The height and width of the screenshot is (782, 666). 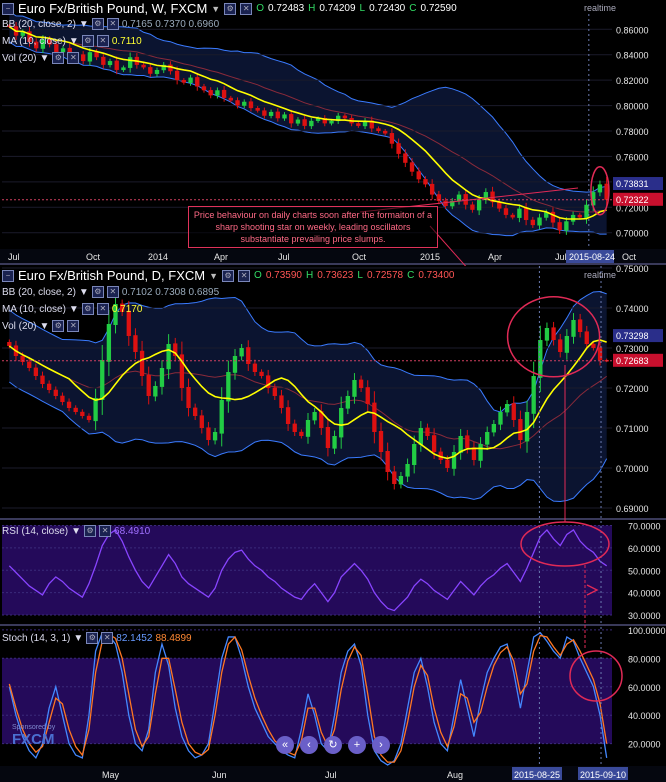 What do you see at coordinates (111, 275) in the screenshot?
I see `daily-title: Euro Fx/British Pound, D, FXCM` at bounding box center [111, 275].